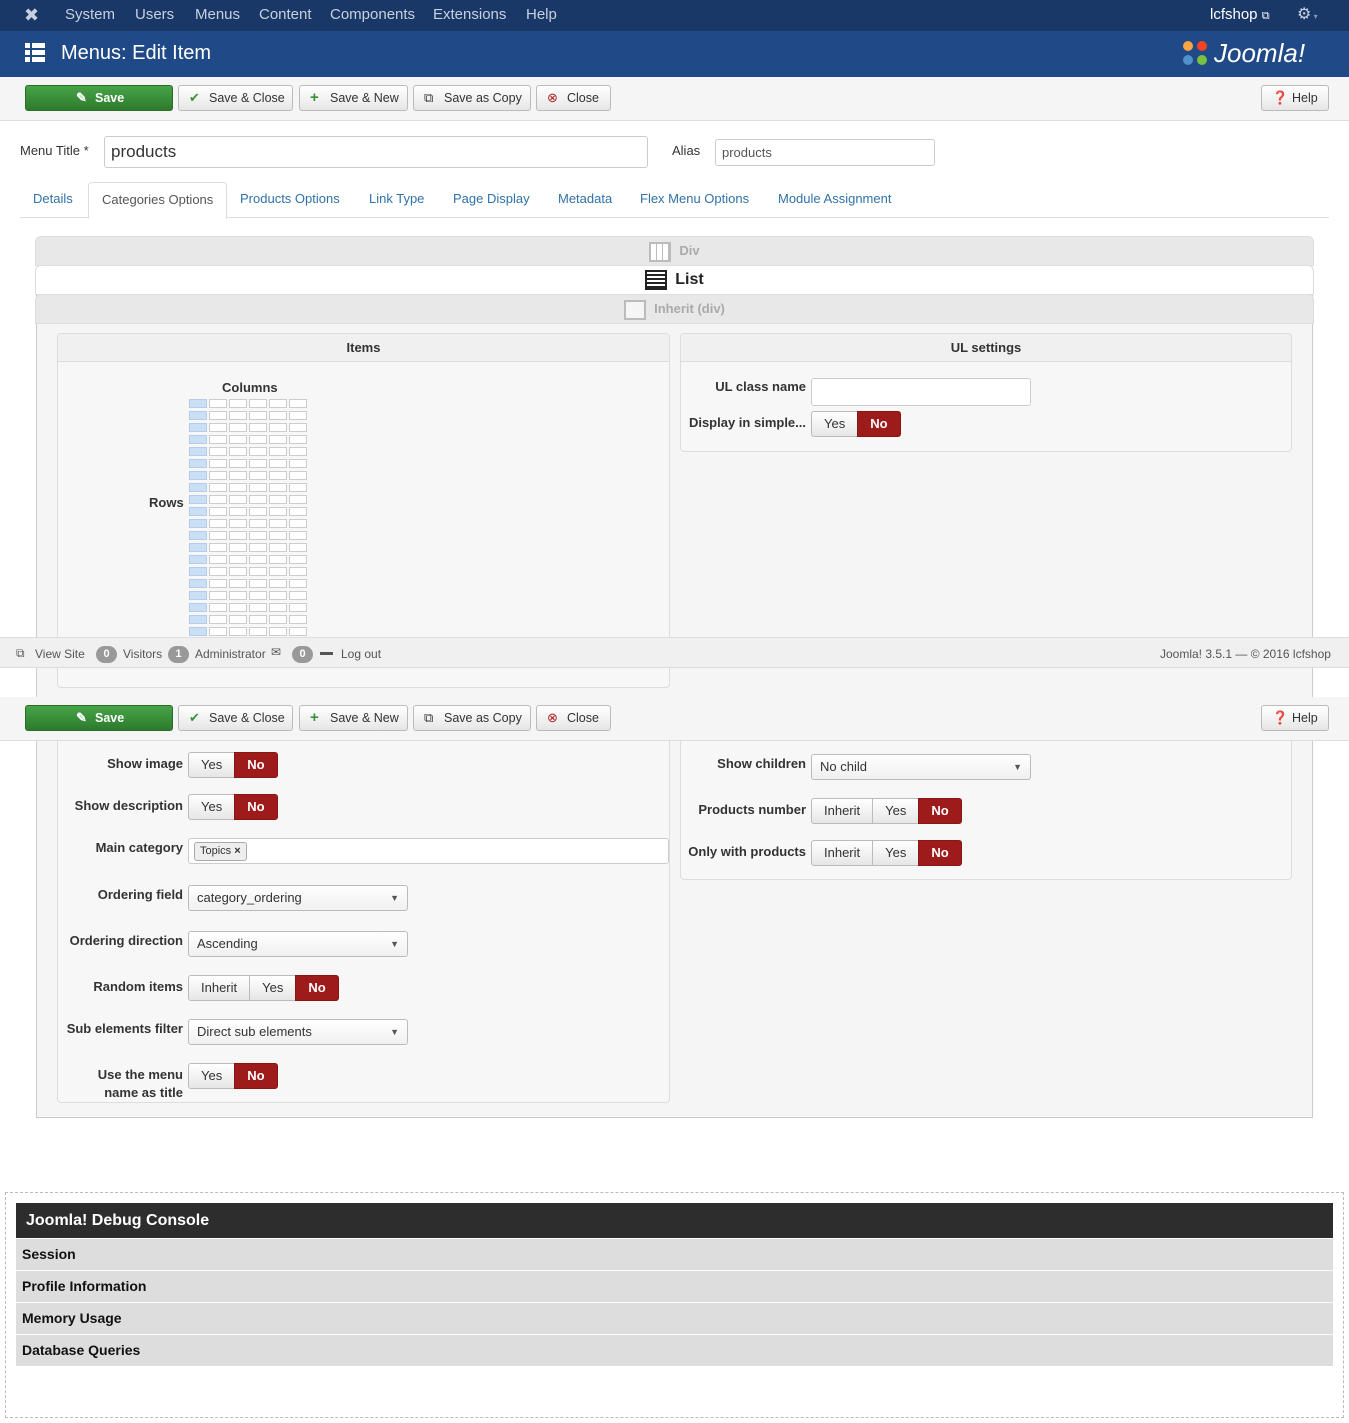 This screenshot has height=1423, width=1349. Describe the element at coordinates (896, 853) in the screenshot. I see `only-with-products-yes: Yes` at that location.